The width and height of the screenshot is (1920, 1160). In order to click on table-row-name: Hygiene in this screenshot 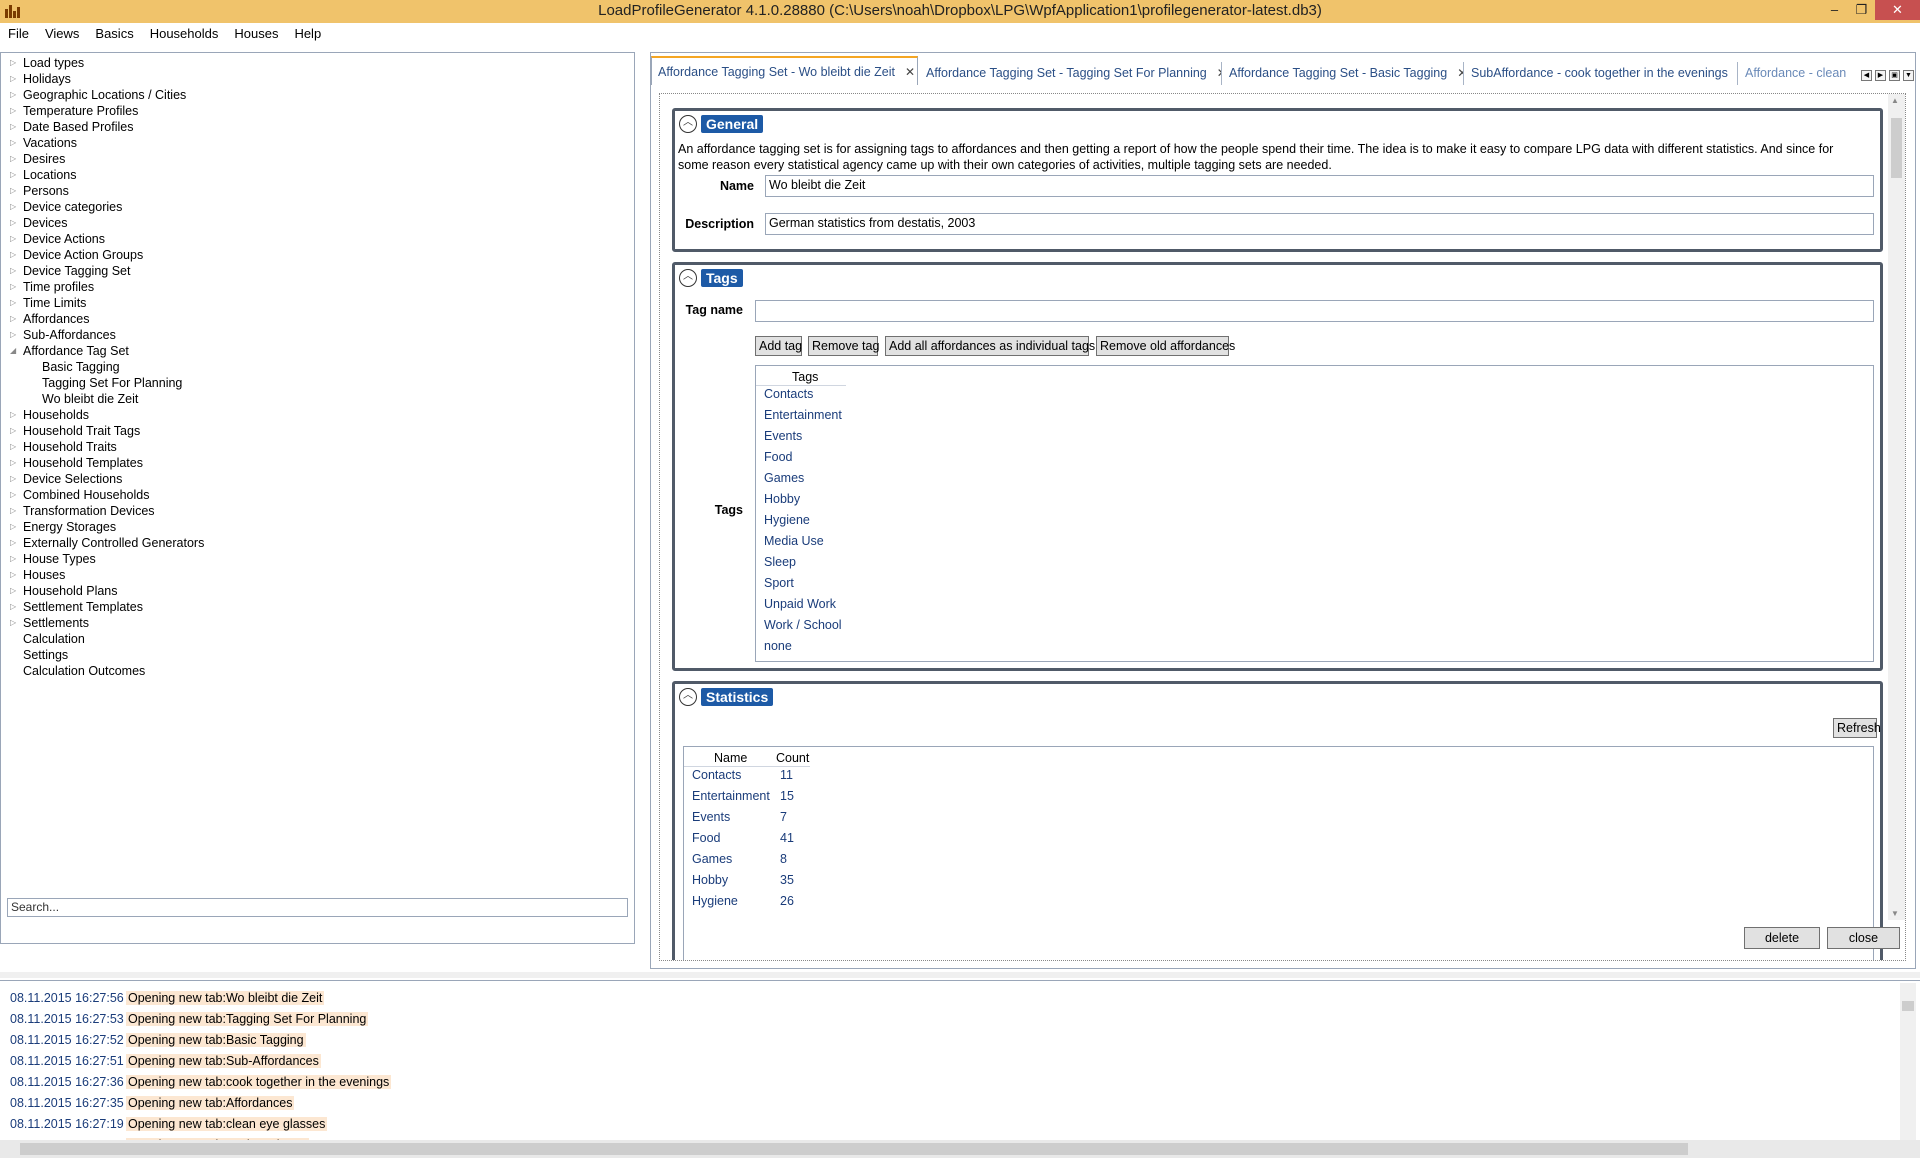, I will do `click(715, 901)`.